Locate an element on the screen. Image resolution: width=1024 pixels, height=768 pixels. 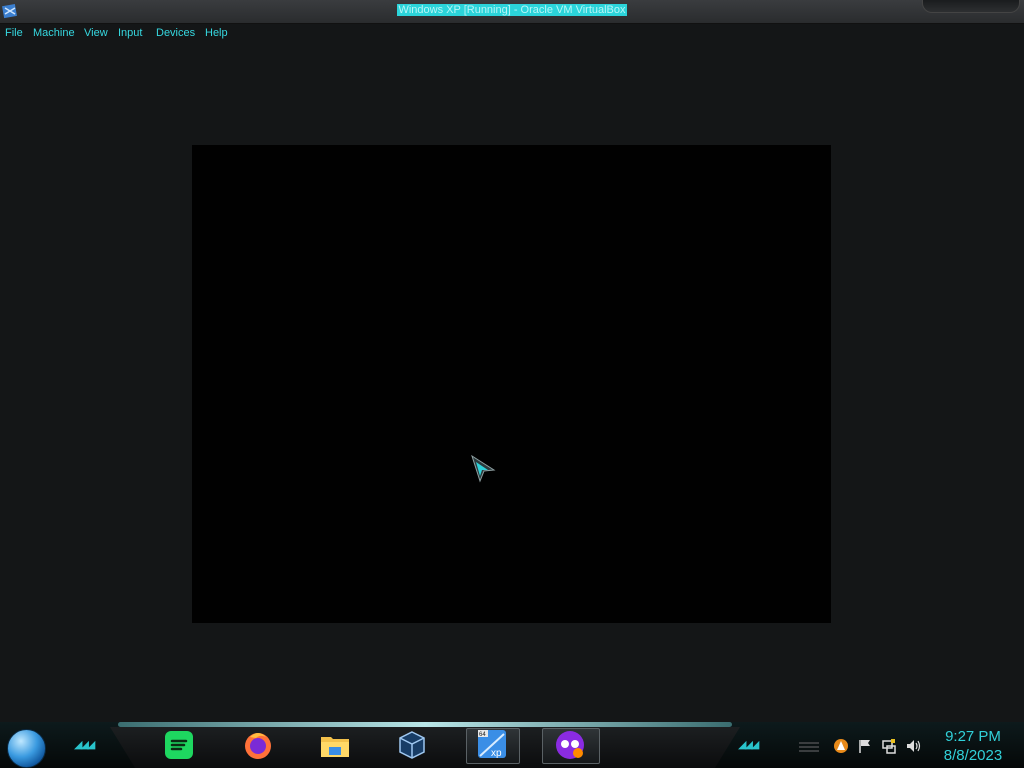
menu-machine: Machine is located at coordinates (54, 33).